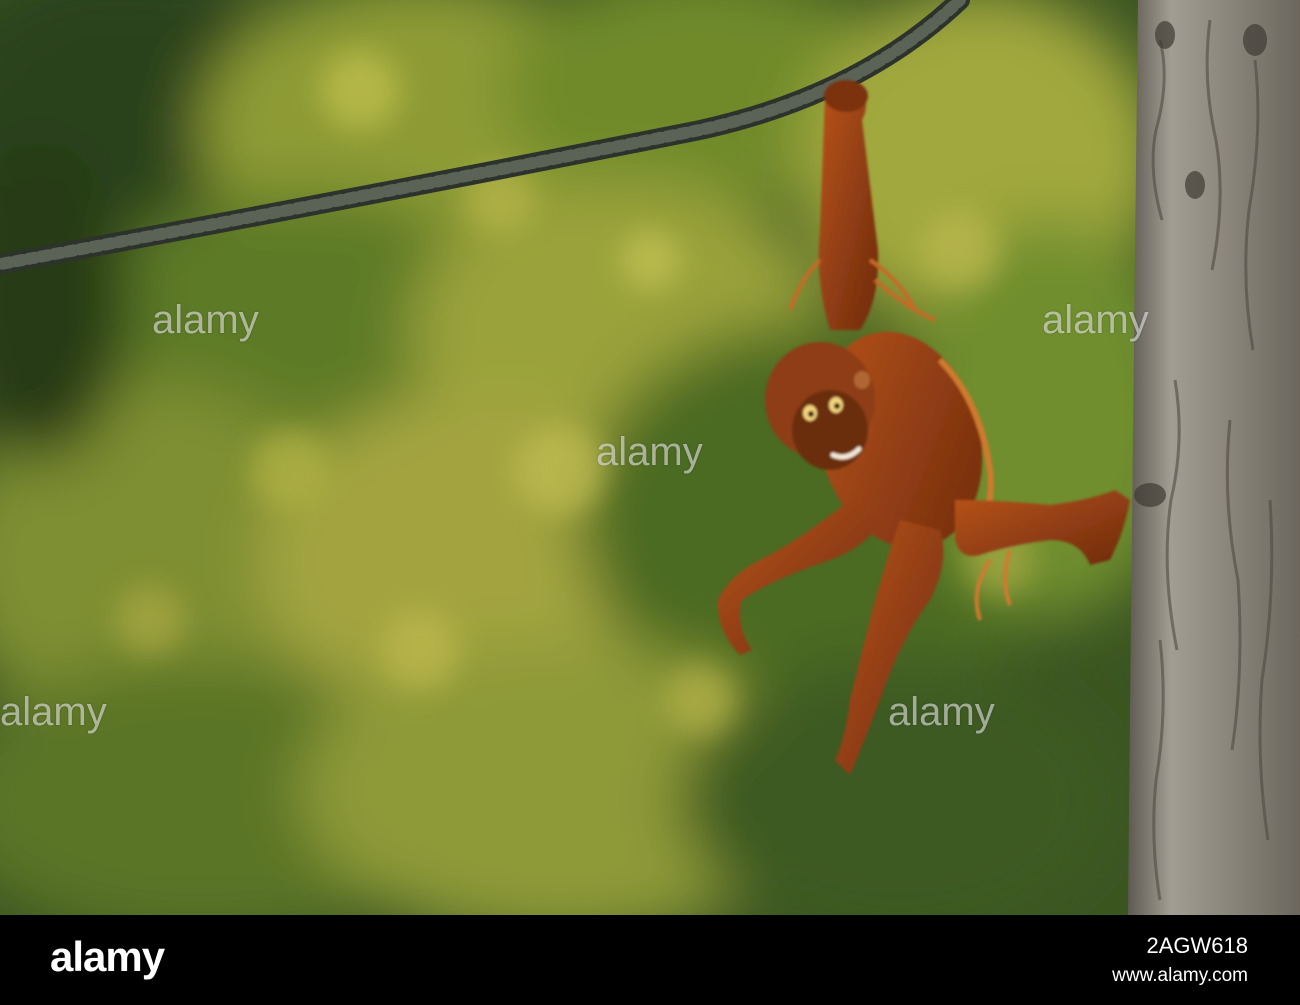  I want to click on footer-bar: alamy 2AGW618 www.alamy.com, so click(650, 960).